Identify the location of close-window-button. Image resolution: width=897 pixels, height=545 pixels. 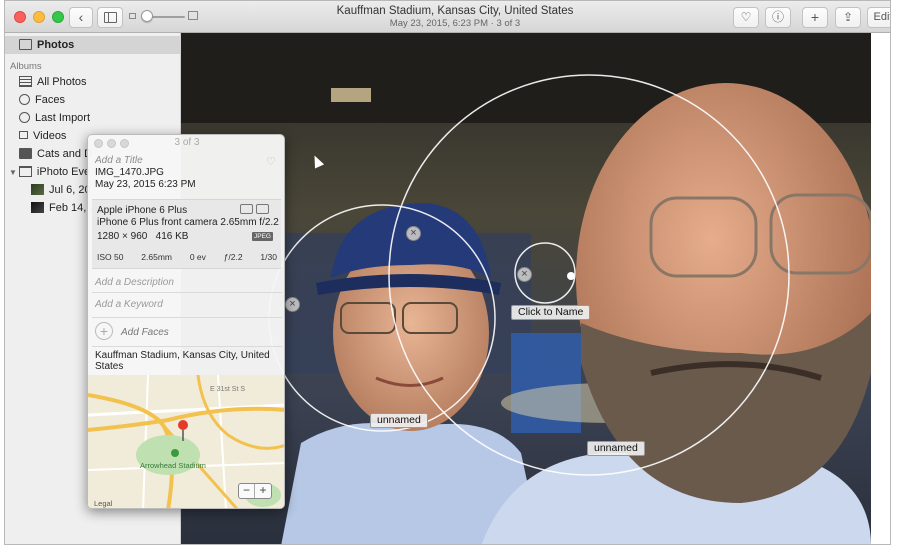
(20, 17).